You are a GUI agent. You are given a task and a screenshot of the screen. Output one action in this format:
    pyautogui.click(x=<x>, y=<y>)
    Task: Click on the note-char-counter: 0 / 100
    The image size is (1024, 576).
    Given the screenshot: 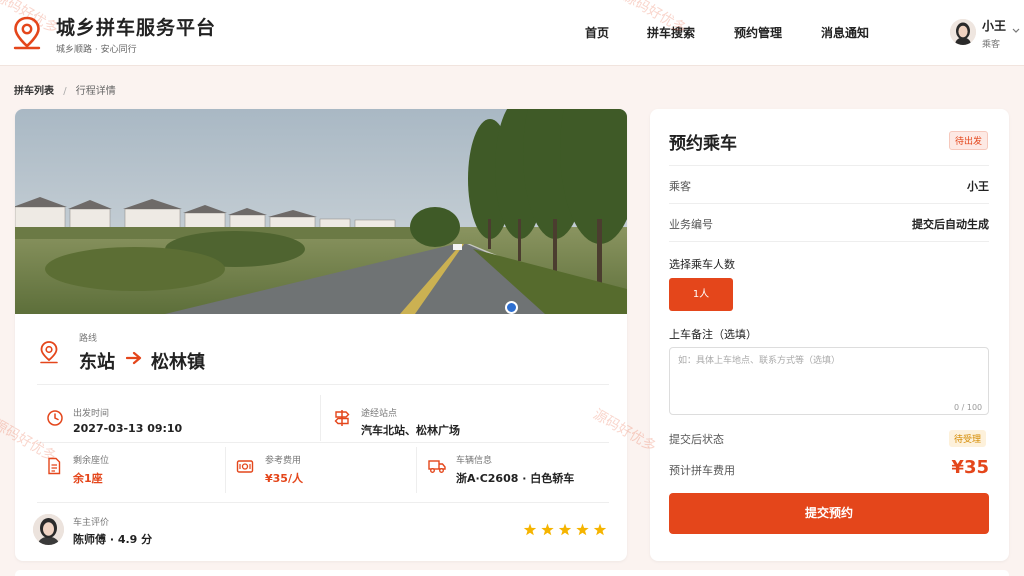 What is the action you would take?
    pyautogui.click(x=968, y=407)
    